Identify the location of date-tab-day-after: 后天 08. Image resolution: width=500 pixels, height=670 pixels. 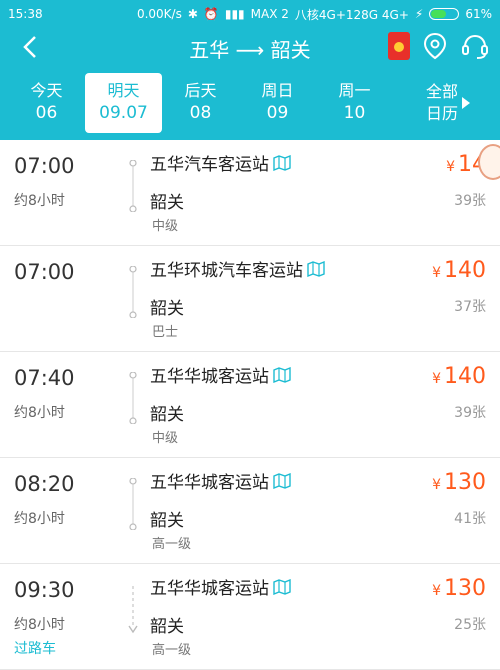
(200, 103).